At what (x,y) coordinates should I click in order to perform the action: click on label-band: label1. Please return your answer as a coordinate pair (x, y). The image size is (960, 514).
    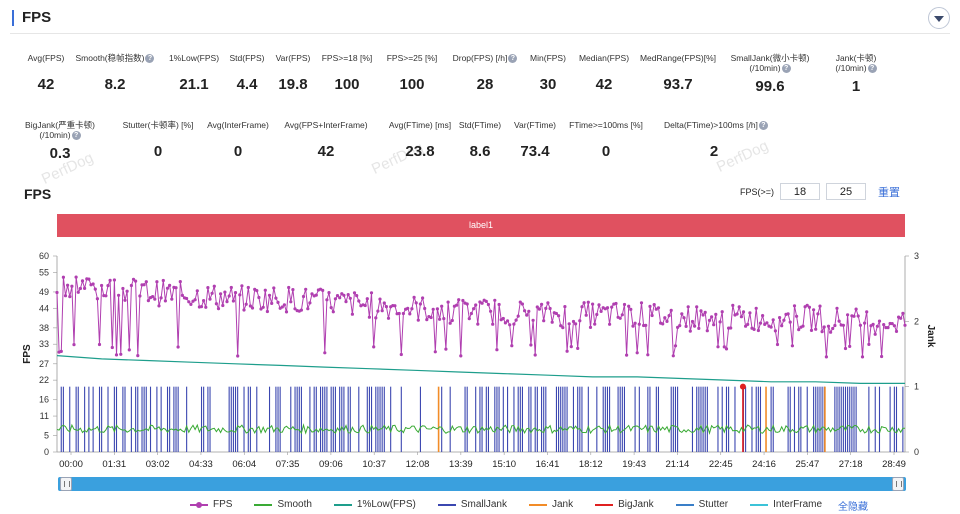
    Looking at the image, I should click on (481, 225).